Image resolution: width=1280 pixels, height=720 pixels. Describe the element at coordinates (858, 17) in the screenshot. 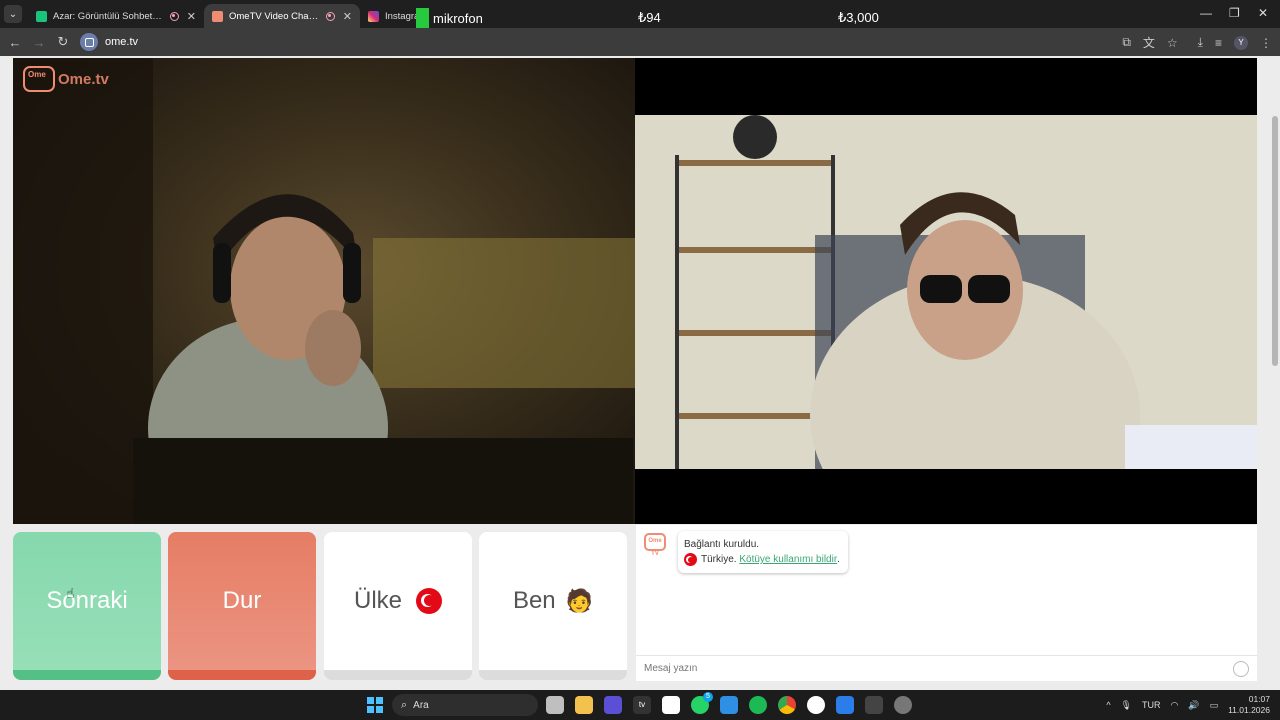

I see `overlay-value-b: ₺3,000` at that location.